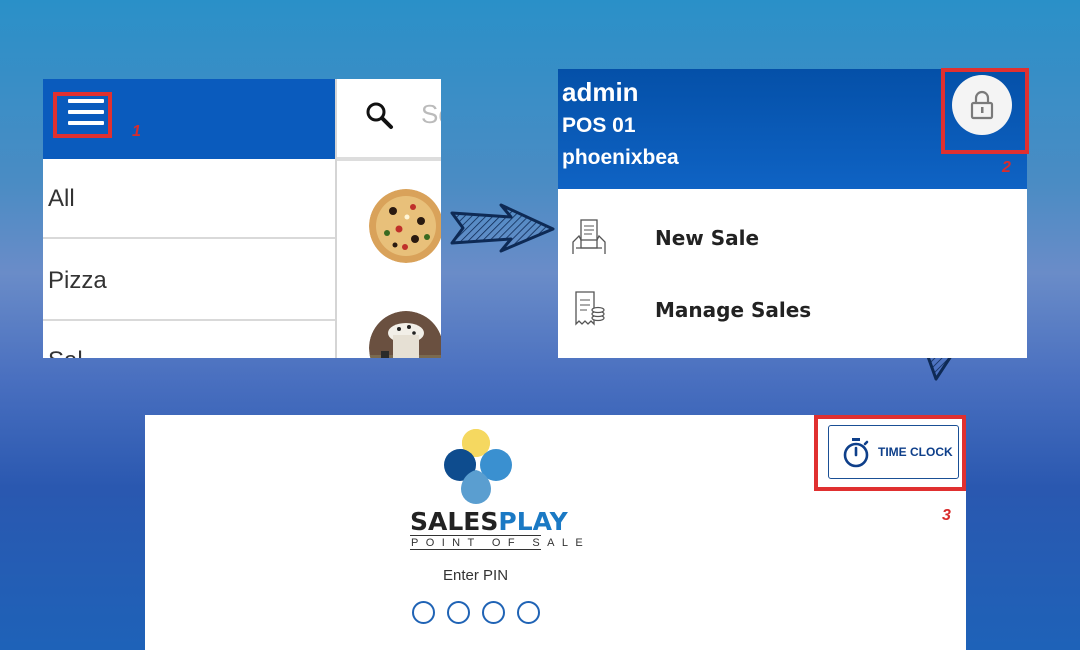  I want to click on brand-tagline: POINT OF SALE, so click(501, 543).